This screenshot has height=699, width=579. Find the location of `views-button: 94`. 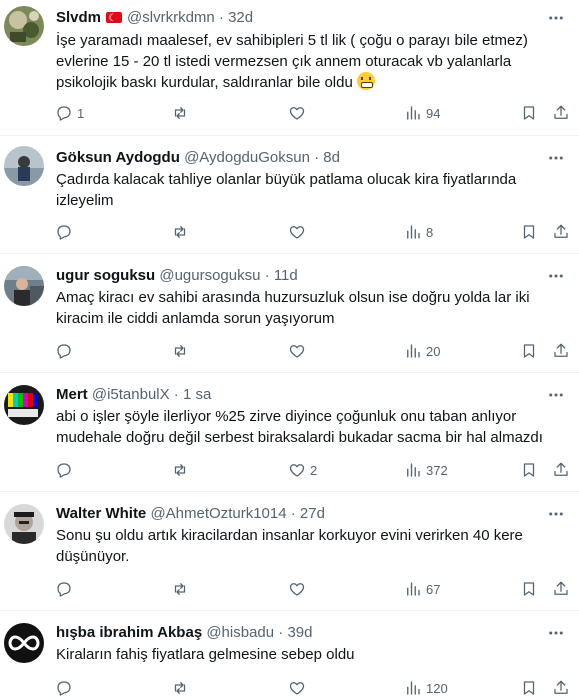

views-button: 94 is located at coordinates (422, 113).